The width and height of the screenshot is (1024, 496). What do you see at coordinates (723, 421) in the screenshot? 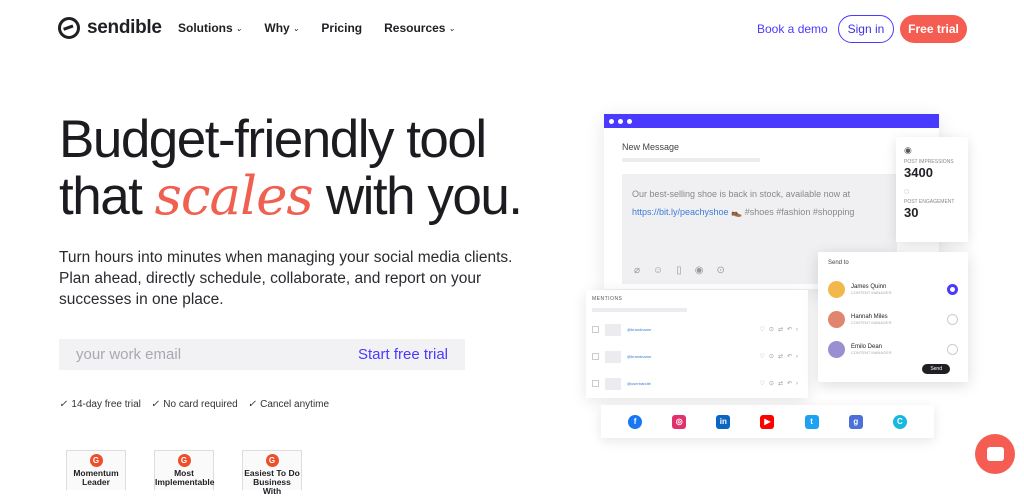
I see `linkedin-icon: in` at bounding box center [723, 421].